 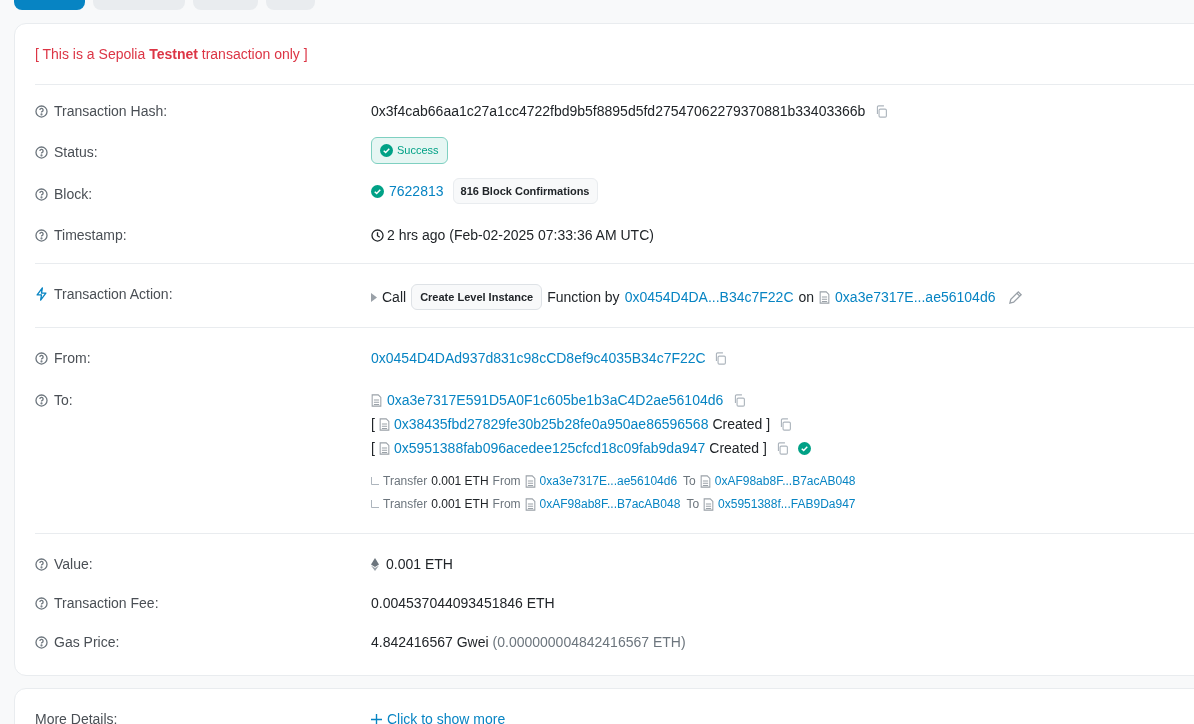 I want to click on action-text: on, so click(x=806, y=297).